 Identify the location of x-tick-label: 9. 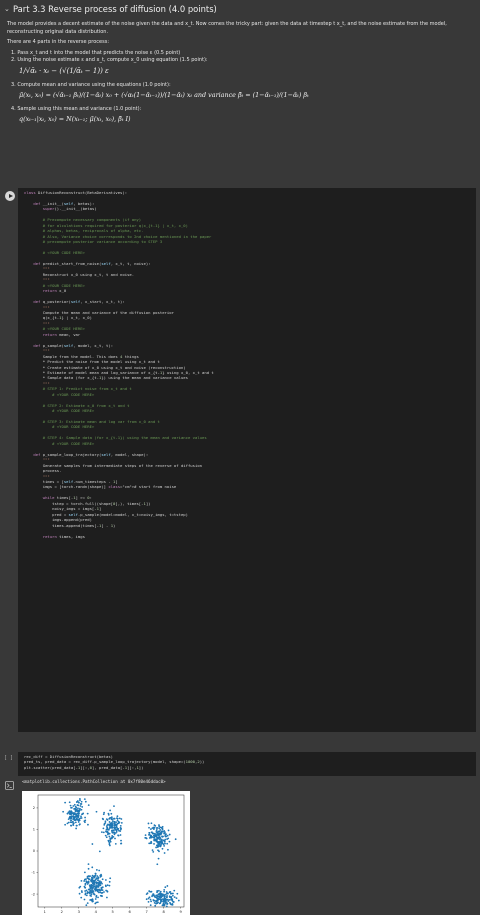
(180, 912).